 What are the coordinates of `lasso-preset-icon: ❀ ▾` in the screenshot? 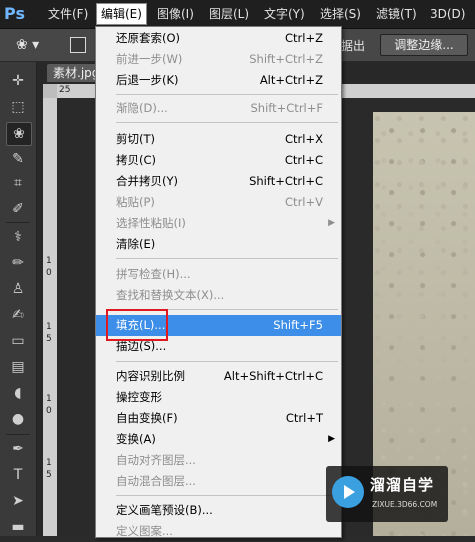 It's located at (31, 45).